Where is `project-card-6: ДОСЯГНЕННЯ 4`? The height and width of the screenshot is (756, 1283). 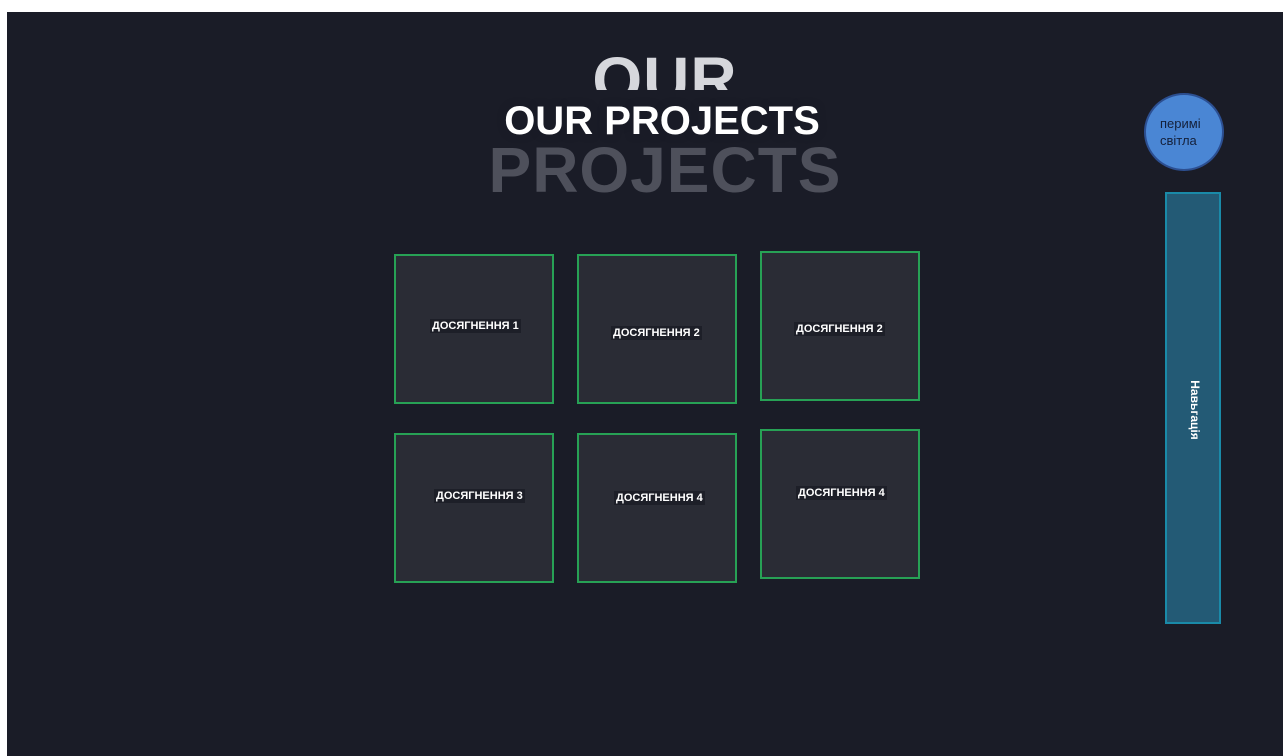
project-card-6: ДОСЯГНЕННЯ 4 is located at coordinates (840, 504).